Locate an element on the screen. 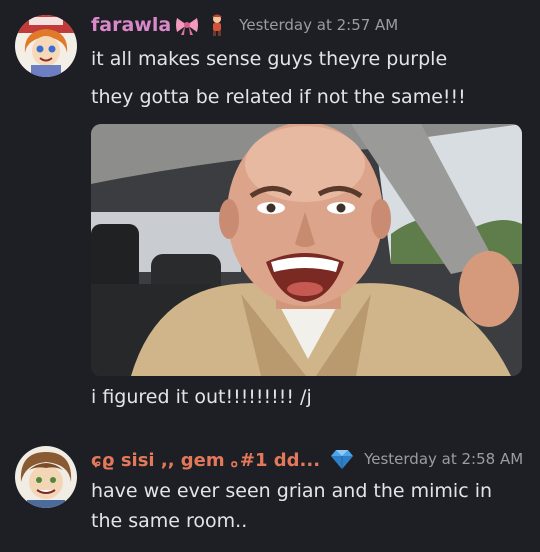  message-line: have we ever seen grian and the mimic in is located at coordinates (292, 491).